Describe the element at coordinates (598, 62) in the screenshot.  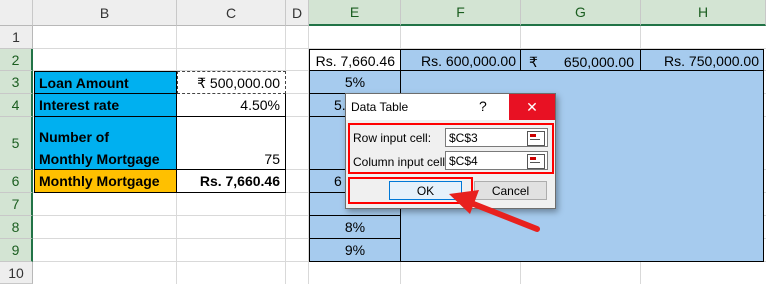
I see `cell-g2-value: 650,000.00` at that location.